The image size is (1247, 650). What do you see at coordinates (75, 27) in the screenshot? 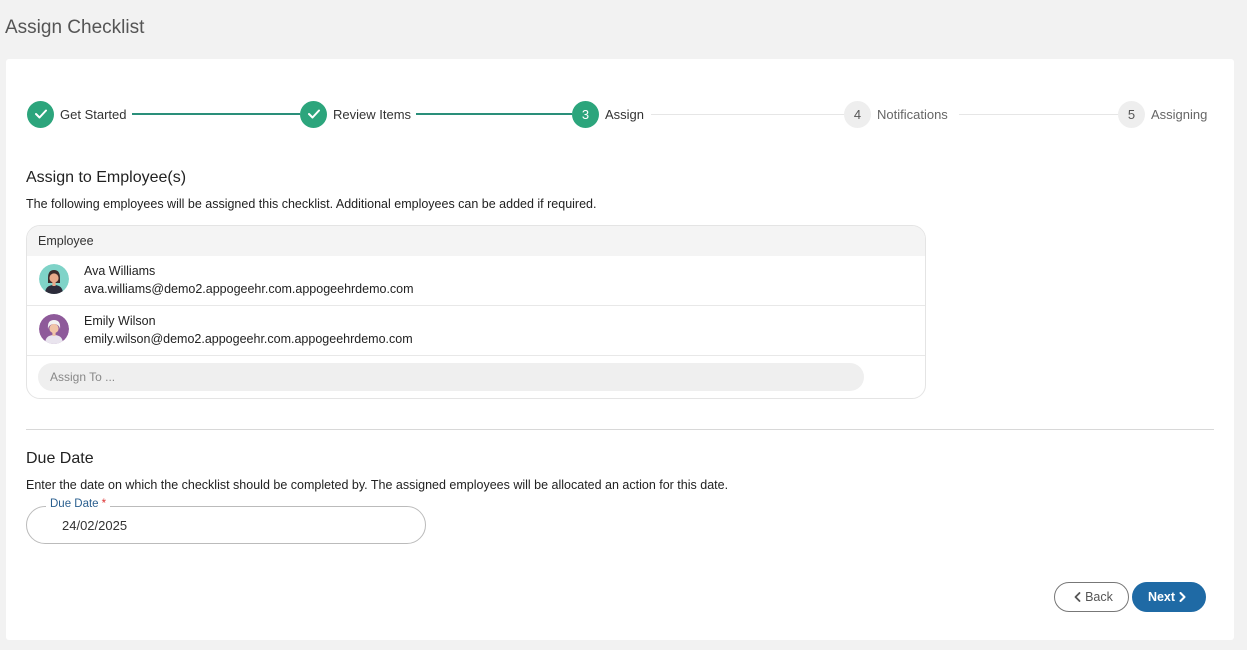
I see `page-title: Assign Checklist` at bounding box center [75, 27].